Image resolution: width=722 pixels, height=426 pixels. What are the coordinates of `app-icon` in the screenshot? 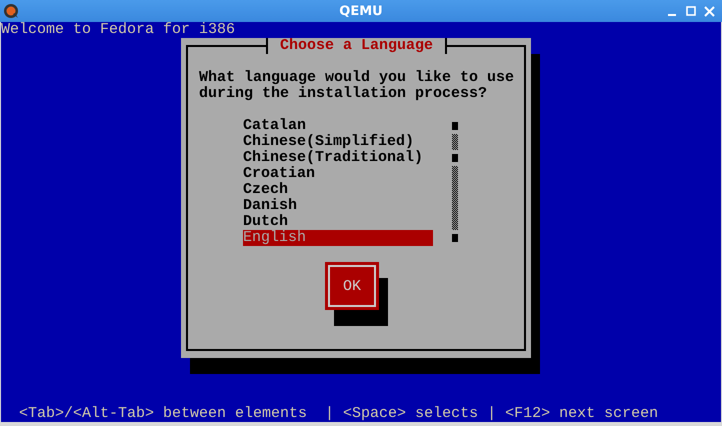 It's located at (11, 11).